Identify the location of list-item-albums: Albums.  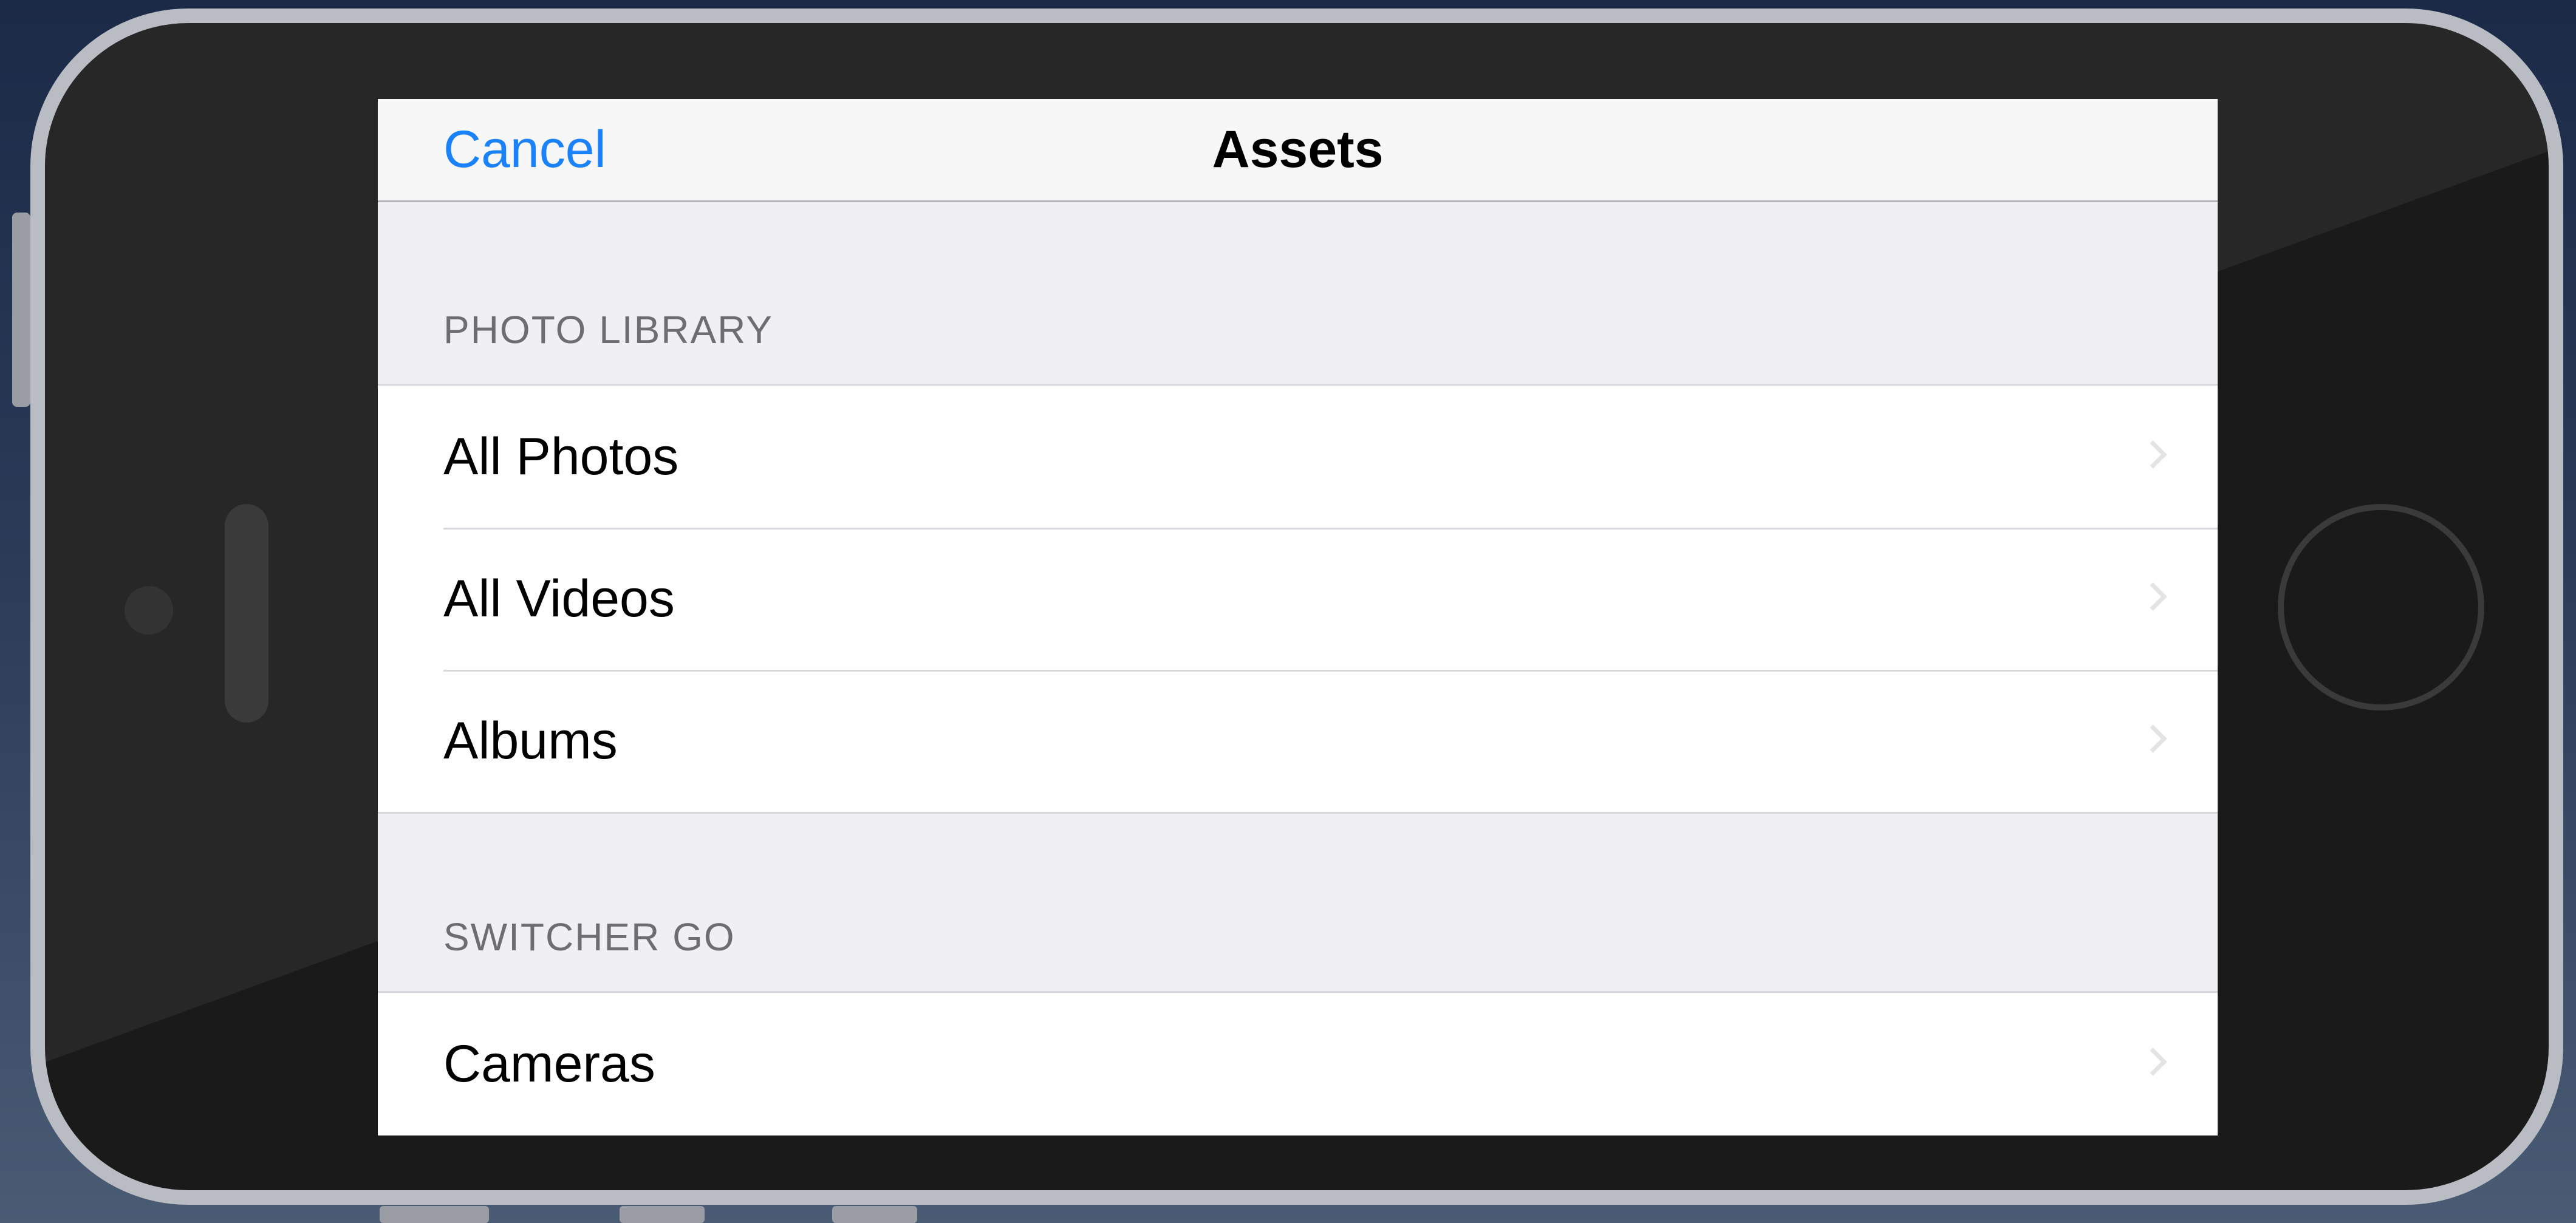
(1298, 741).